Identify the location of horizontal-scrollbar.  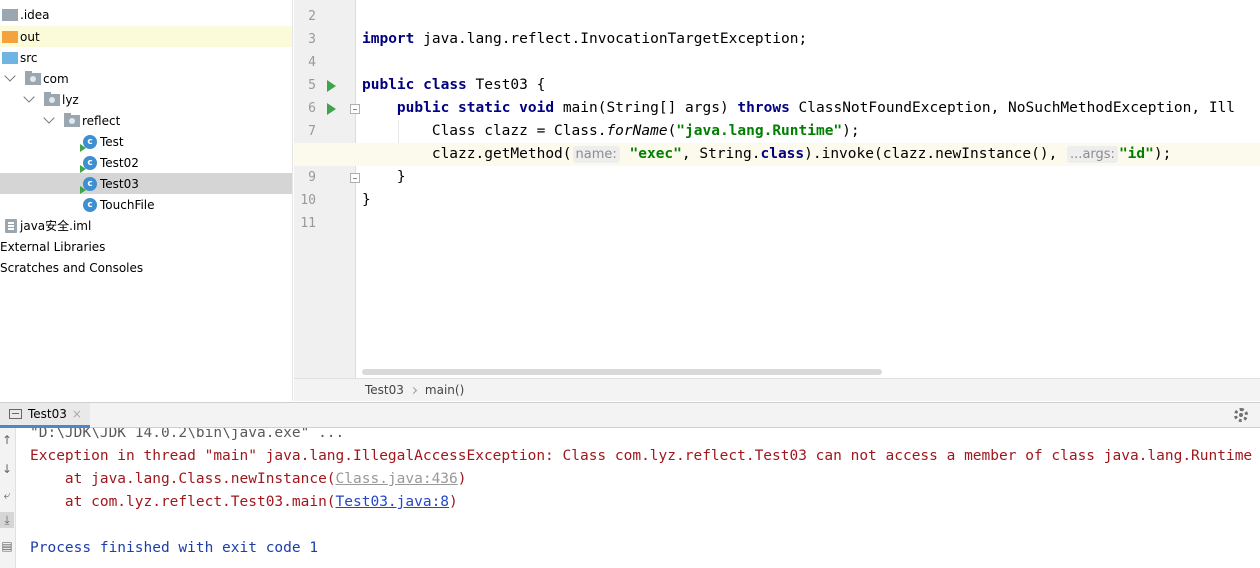
(622, 372).